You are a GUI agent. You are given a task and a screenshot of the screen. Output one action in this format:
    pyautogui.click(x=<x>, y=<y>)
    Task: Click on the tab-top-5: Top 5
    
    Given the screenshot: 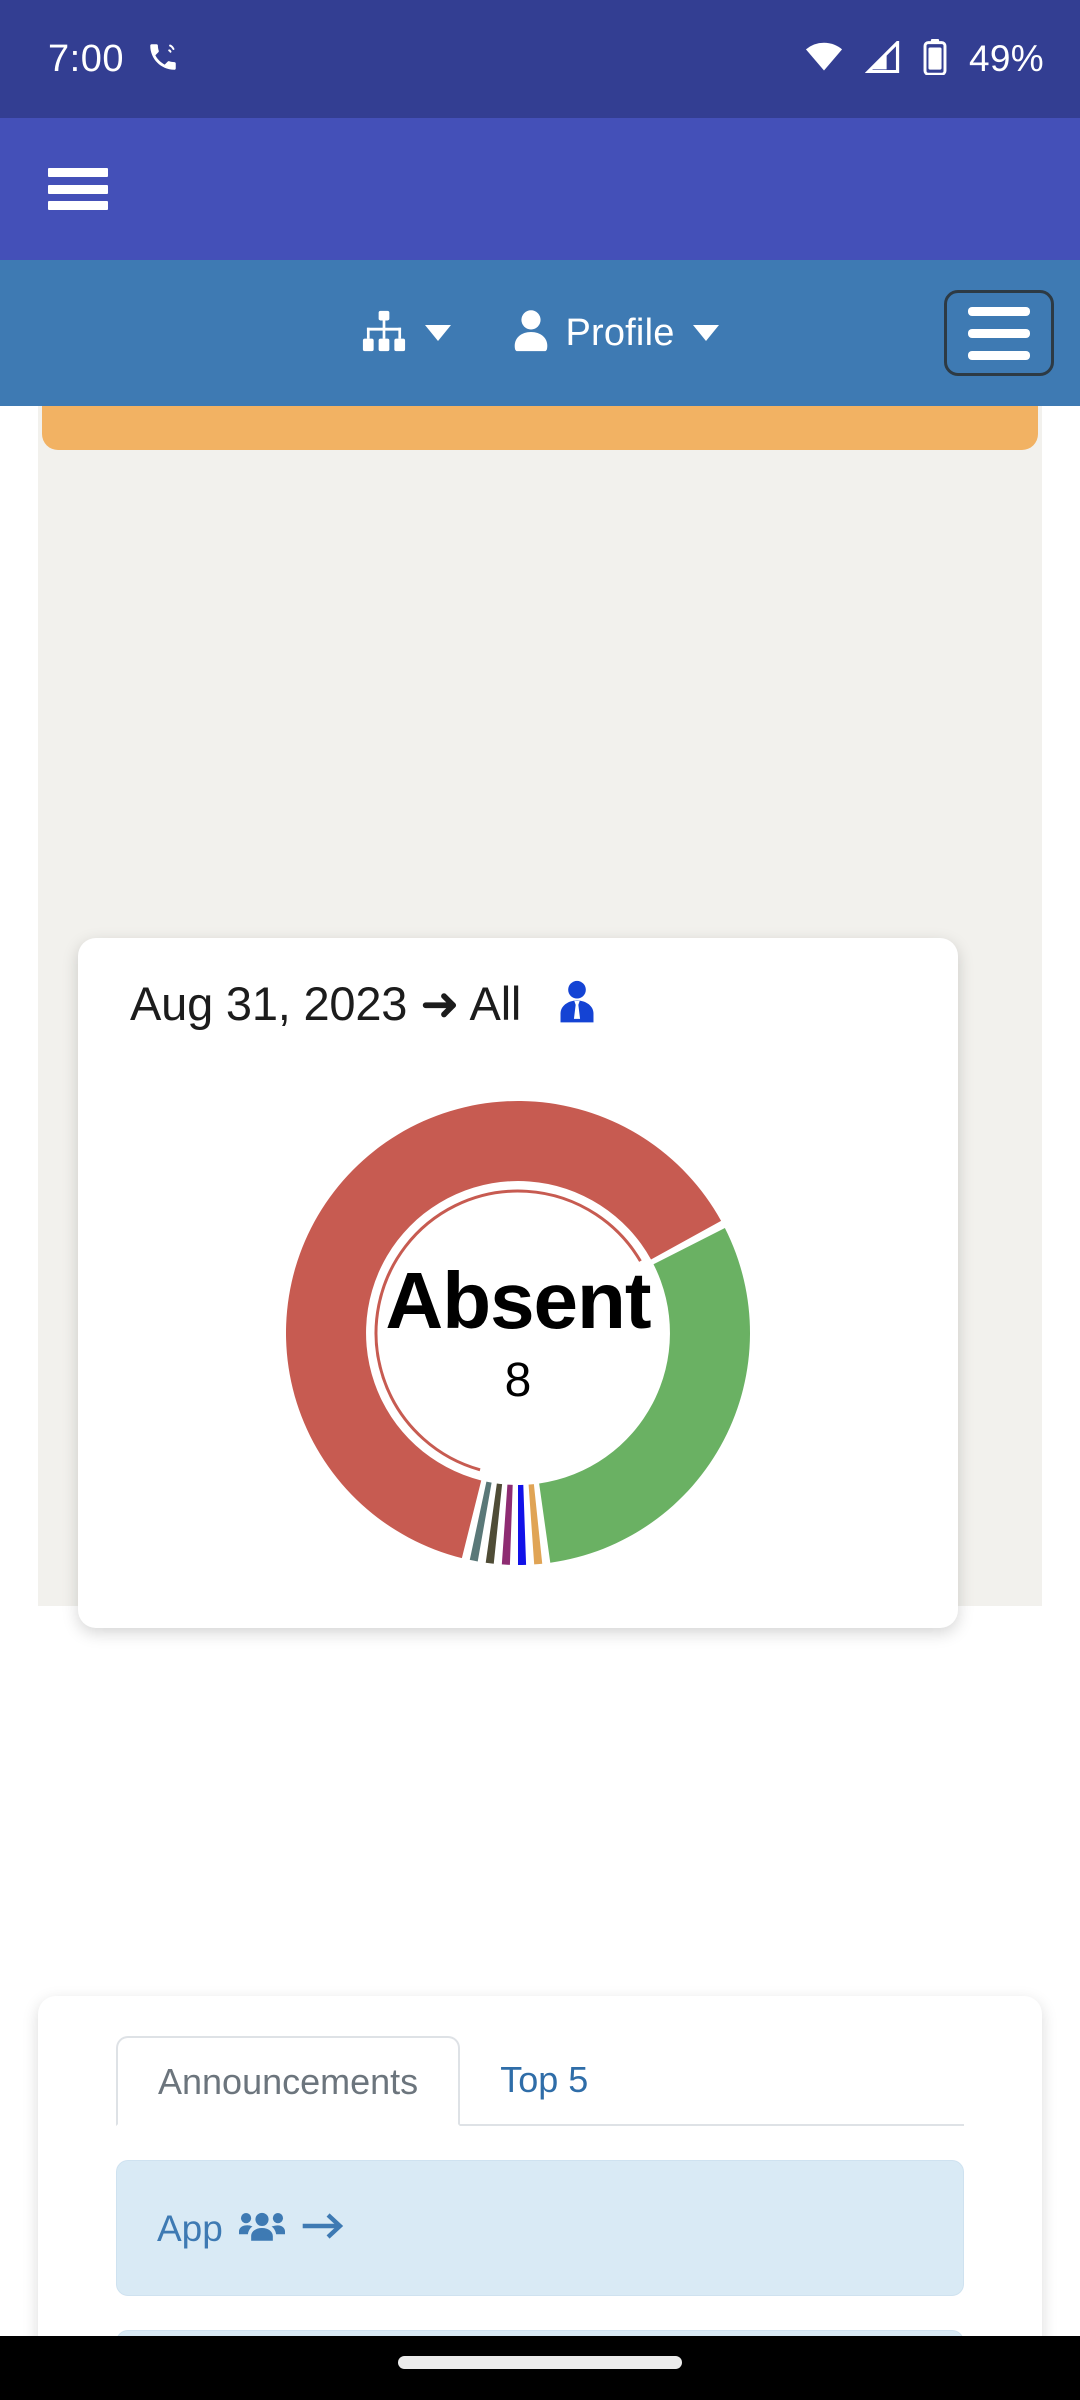 What is the action you would take?
    pyautogui.click(x=544, y=2080)
    